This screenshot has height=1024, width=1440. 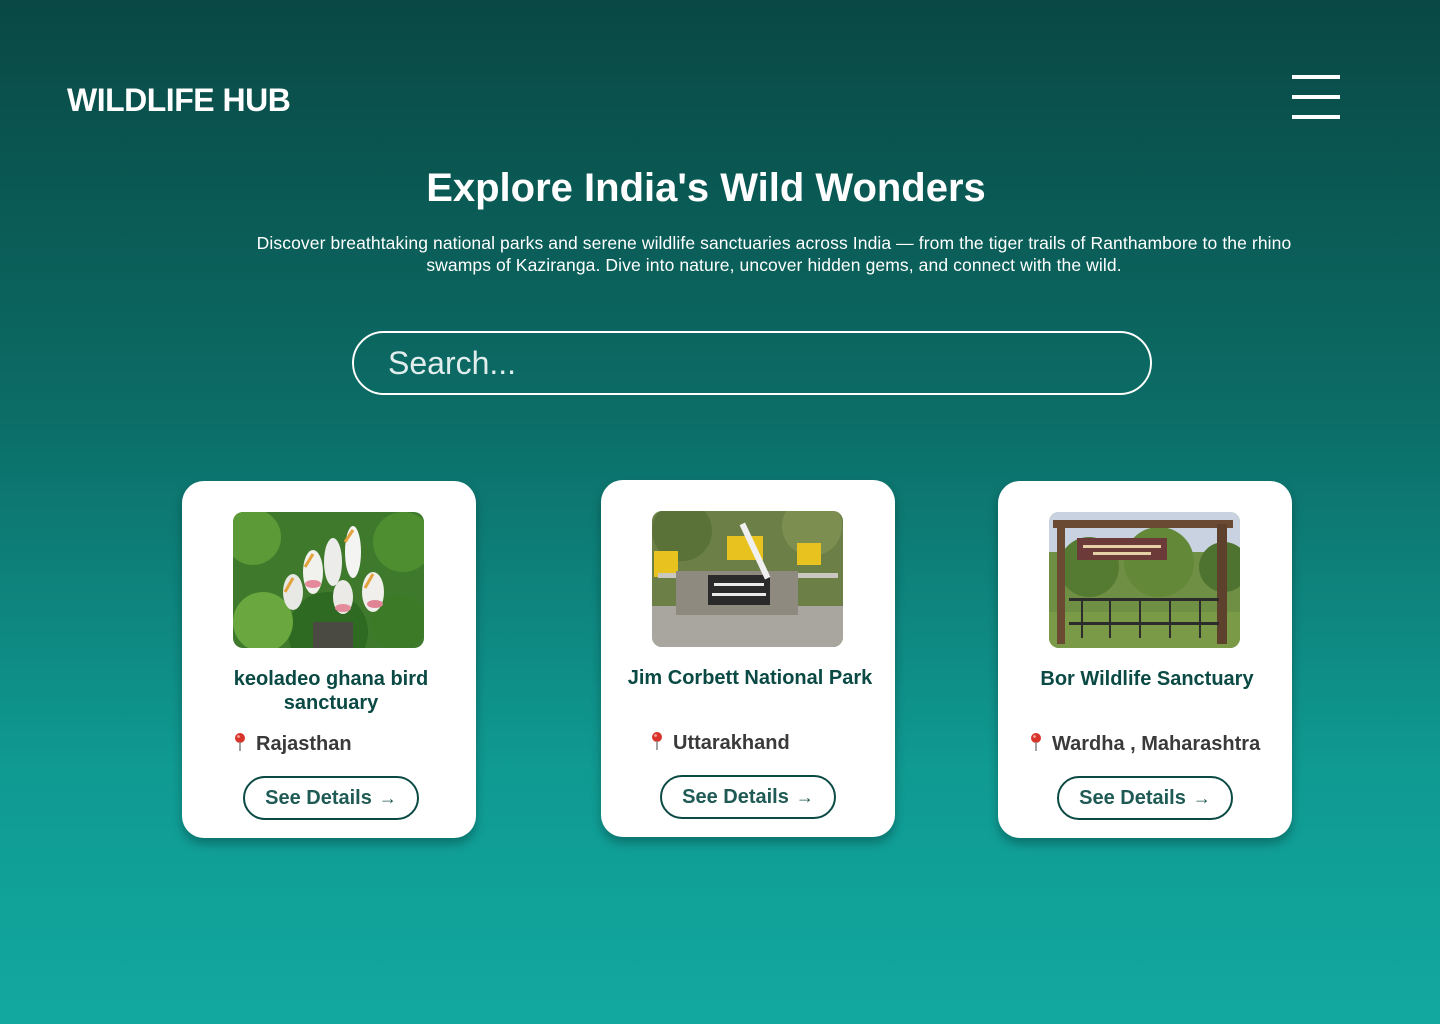 I want to click on park-title: keoladeo ghana bird sanctuary, so click(x=331, y=691).